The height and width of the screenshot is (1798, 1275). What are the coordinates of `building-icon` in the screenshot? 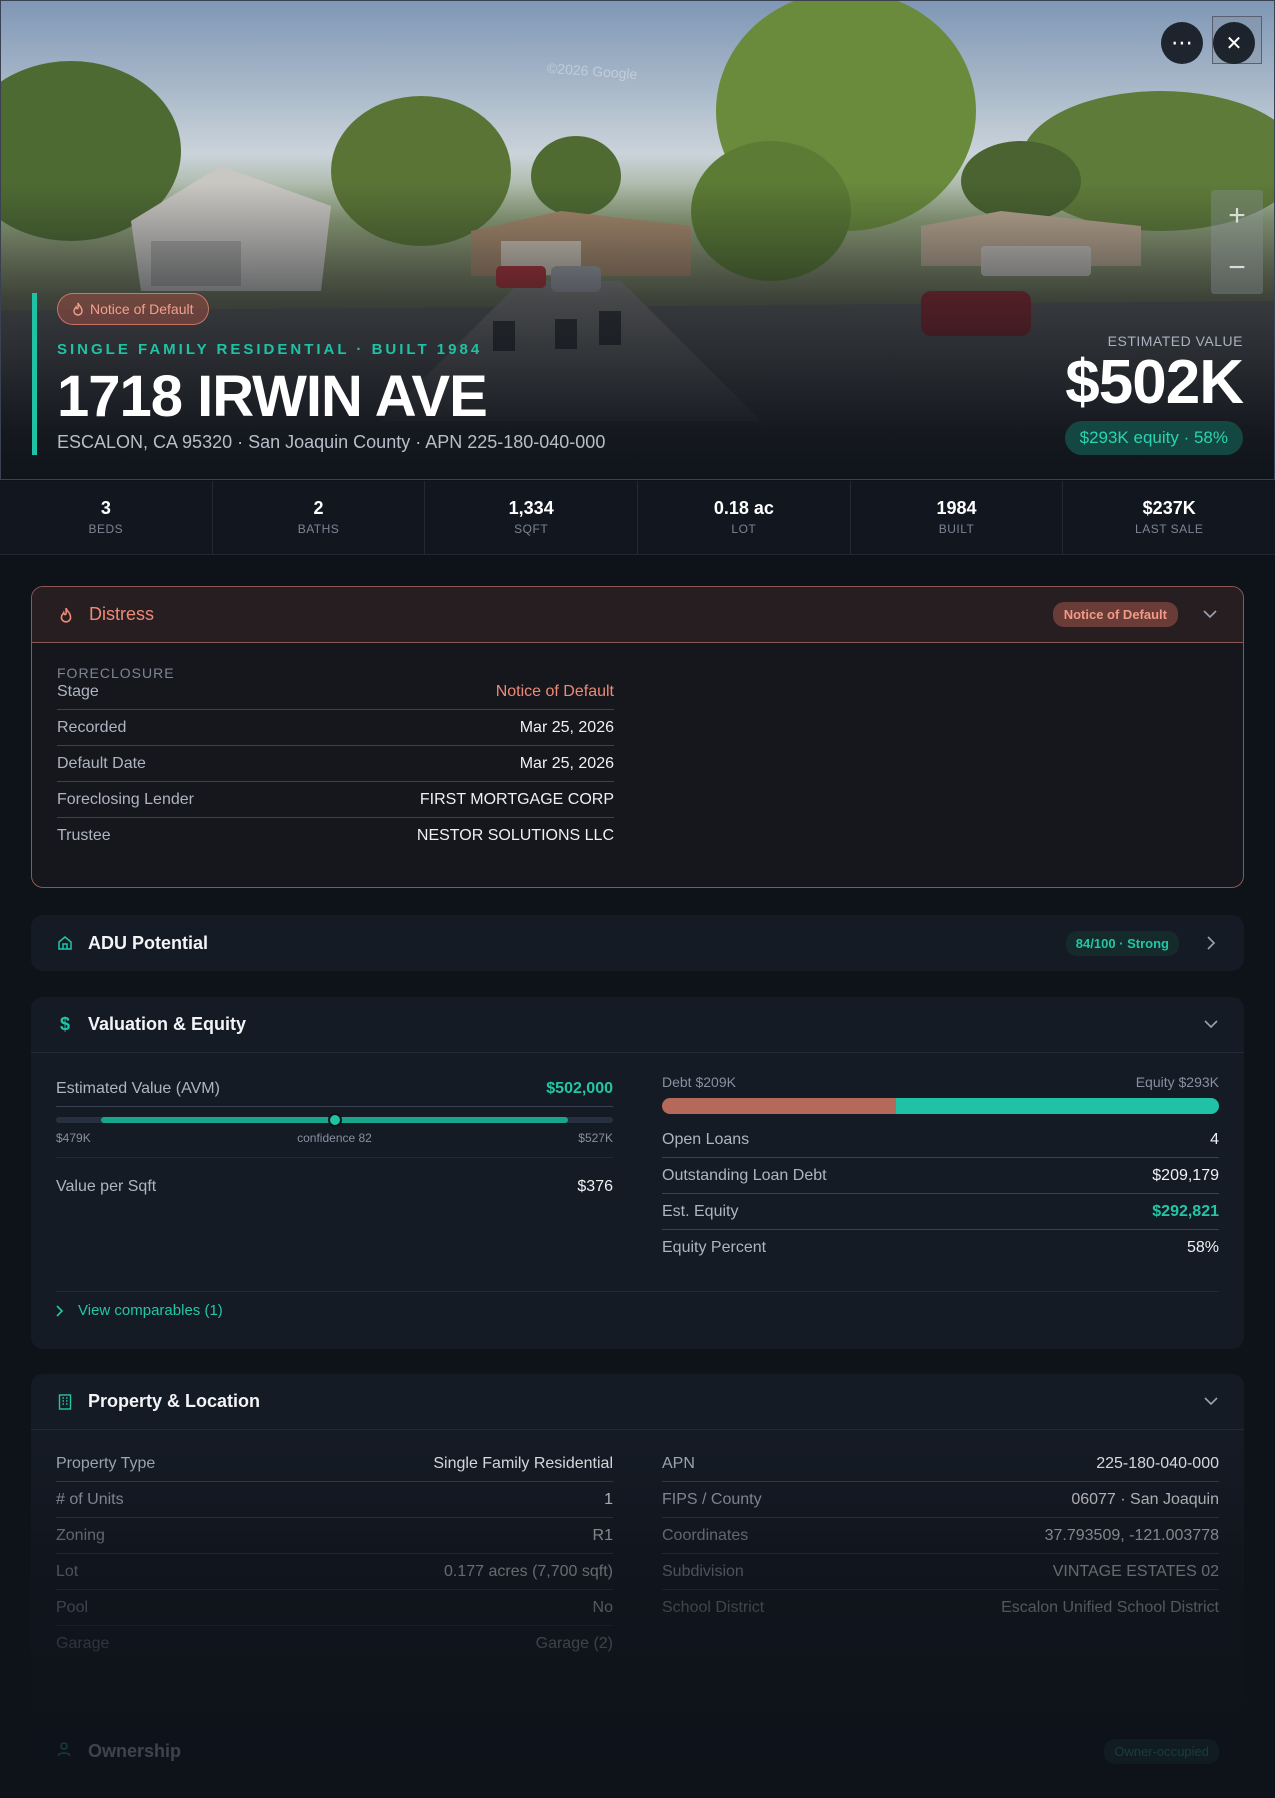 It's located at (65, 1402).